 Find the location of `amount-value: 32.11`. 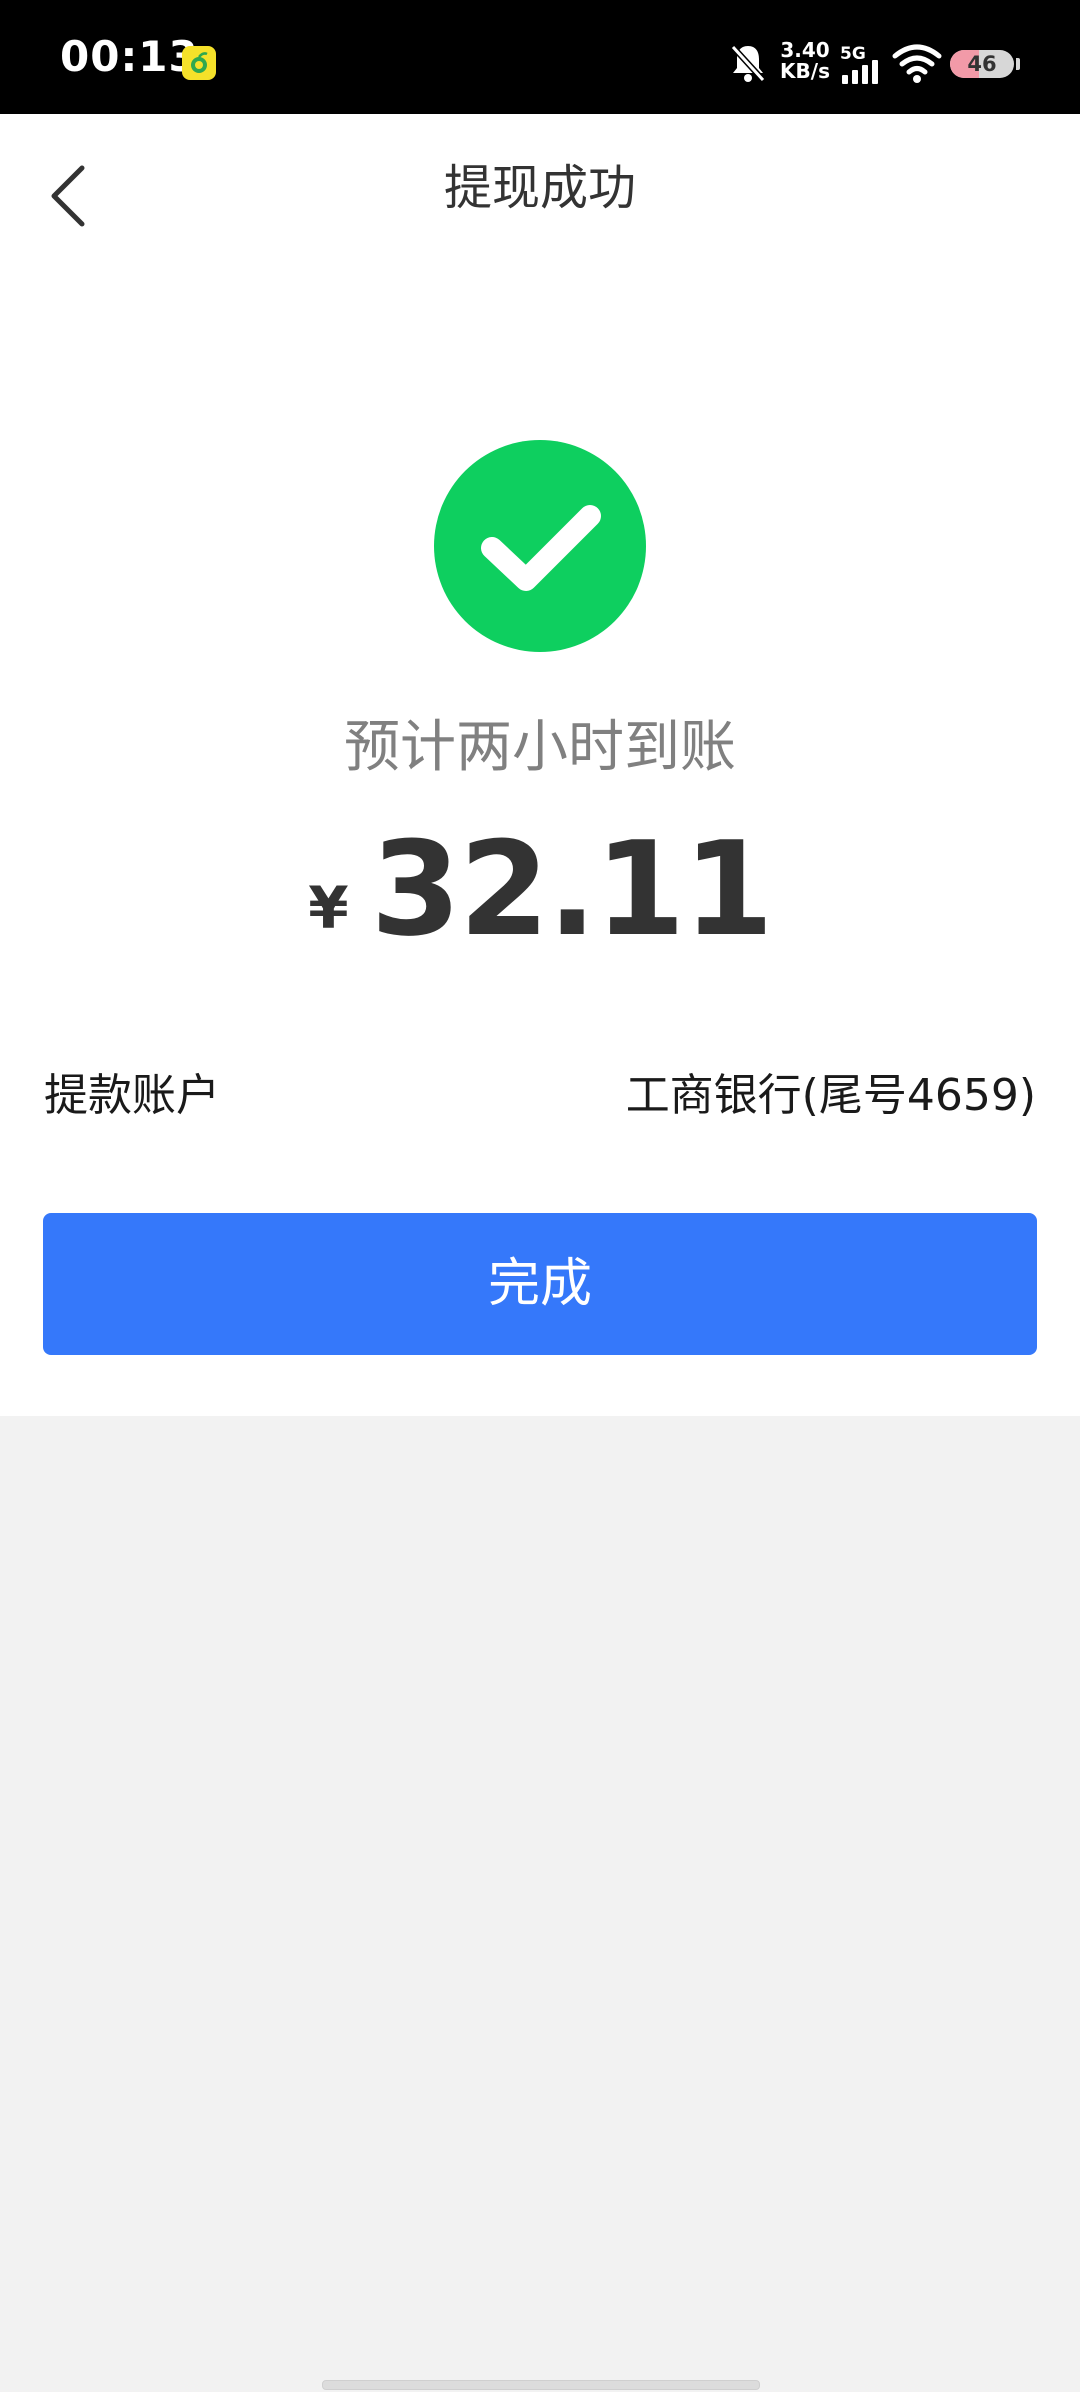

amount-value: 32.11 is located at coordinates (572, 889).